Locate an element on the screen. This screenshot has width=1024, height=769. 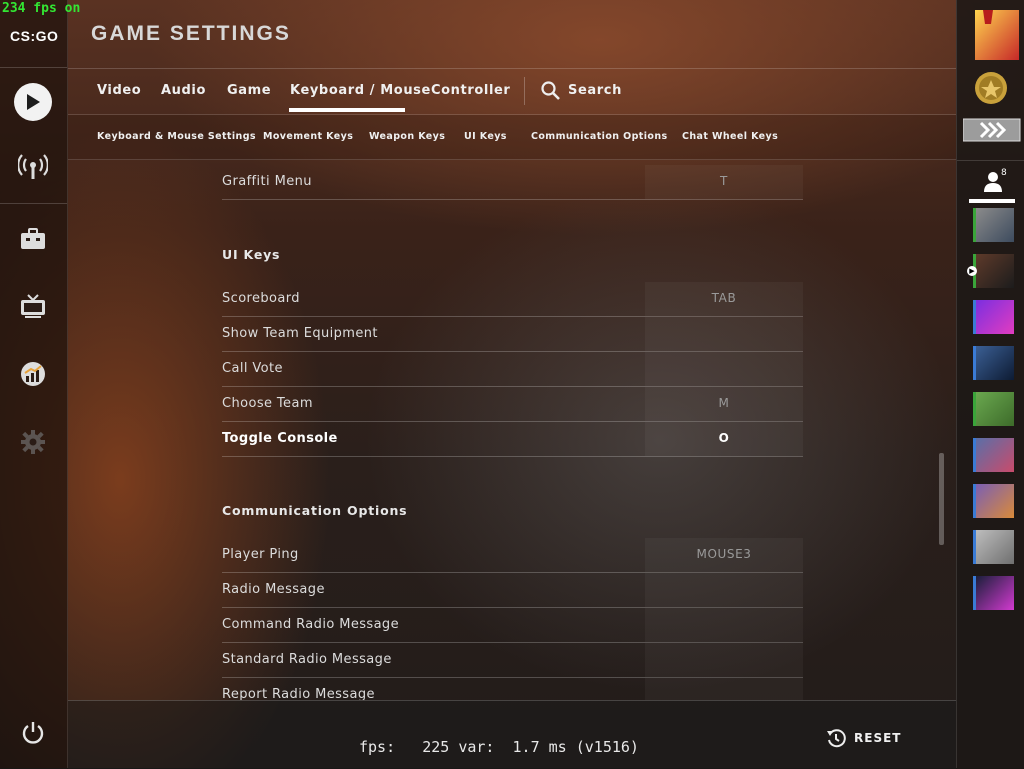
service-medal is located at coordinates (996, 93).